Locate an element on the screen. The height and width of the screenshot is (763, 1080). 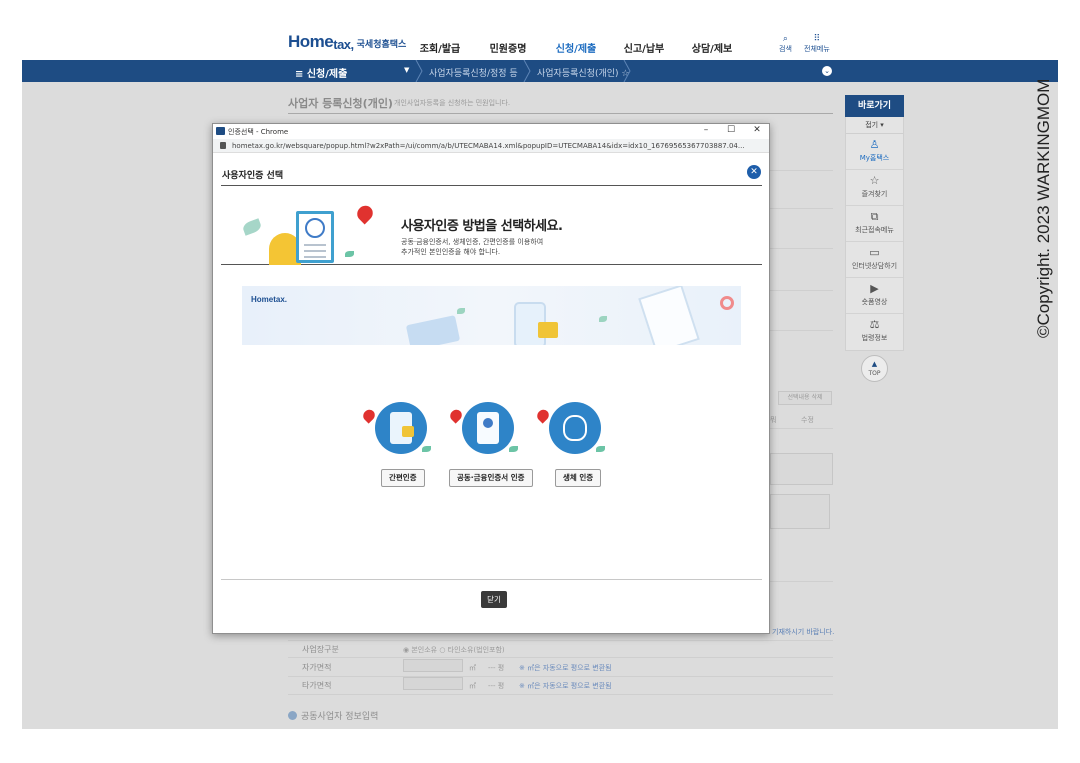
location-bar: ≡ 신청/제출 ▼ 사업자등록신청/정정 등 사업자등록신청(개인) ☆ ⌄ is located at coordinates (540, 71).